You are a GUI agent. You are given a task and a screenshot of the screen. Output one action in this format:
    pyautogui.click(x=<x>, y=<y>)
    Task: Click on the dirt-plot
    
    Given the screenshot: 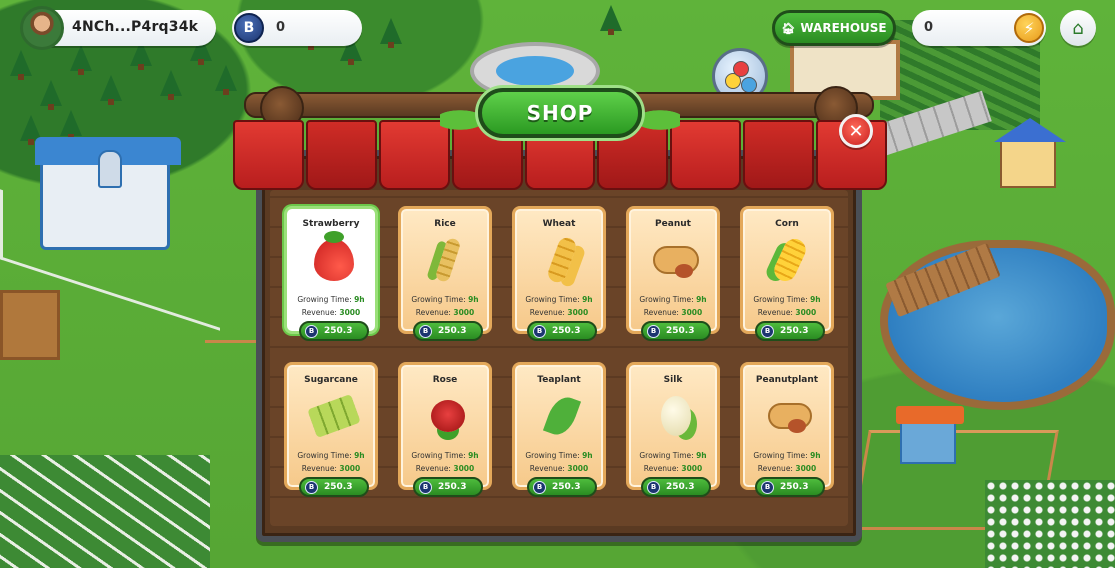 What is the action you would take?
    pyautogui.click(x=30, y=325)
    